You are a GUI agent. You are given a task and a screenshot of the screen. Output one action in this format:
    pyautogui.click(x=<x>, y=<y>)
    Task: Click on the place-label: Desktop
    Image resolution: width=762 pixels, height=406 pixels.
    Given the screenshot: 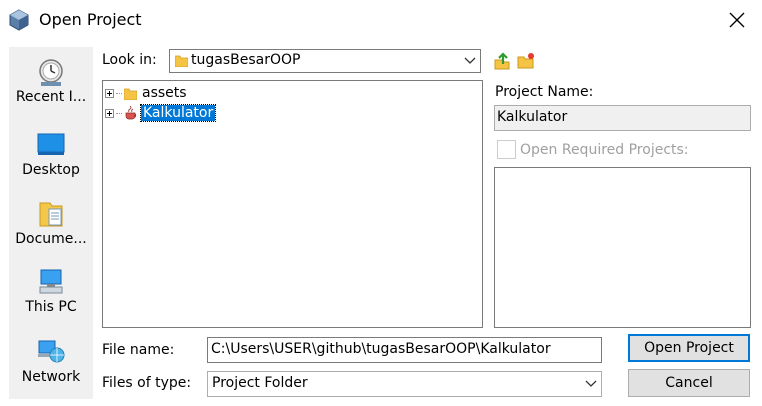 What is the action you would take?
    pyautogui.click(x=51, y=170)
    